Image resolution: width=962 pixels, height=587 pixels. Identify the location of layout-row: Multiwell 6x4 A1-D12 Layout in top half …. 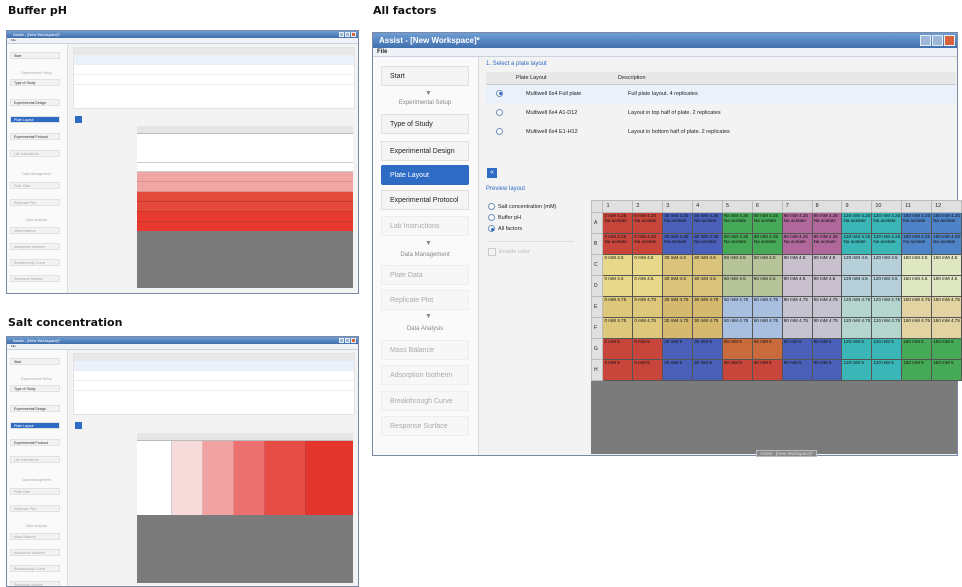
(721, 113).